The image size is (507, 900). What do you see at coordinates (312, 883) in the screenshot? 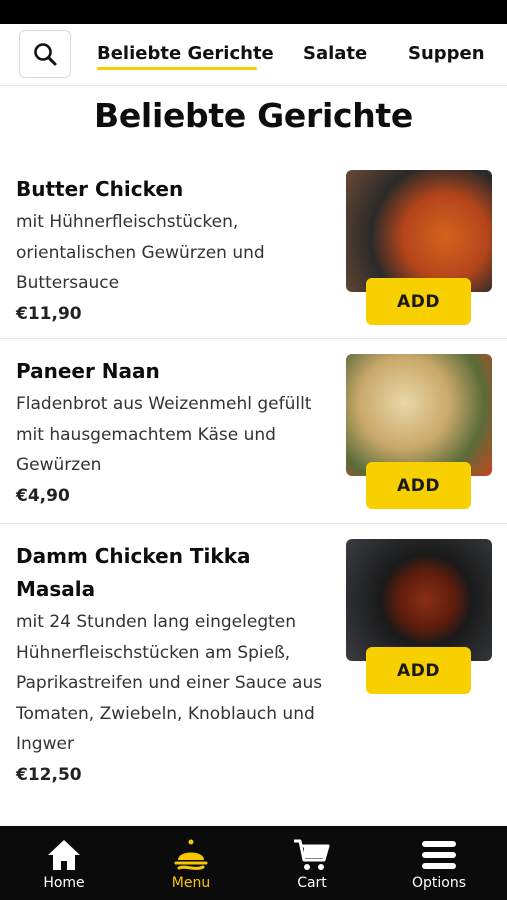
I see `nav-label: Cart` at bounding box center [312, 883].